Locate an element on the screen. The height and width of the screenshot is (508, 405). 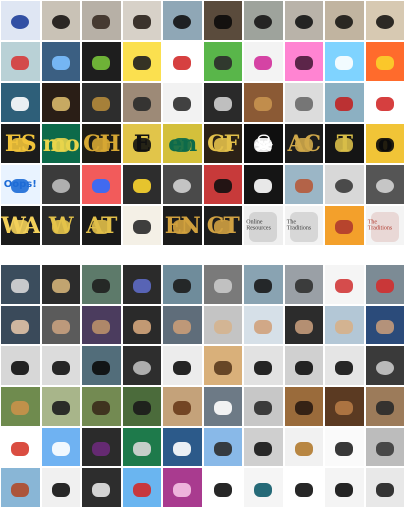
bottom-tile-r1-c2 is located at coordinates (60, 284).